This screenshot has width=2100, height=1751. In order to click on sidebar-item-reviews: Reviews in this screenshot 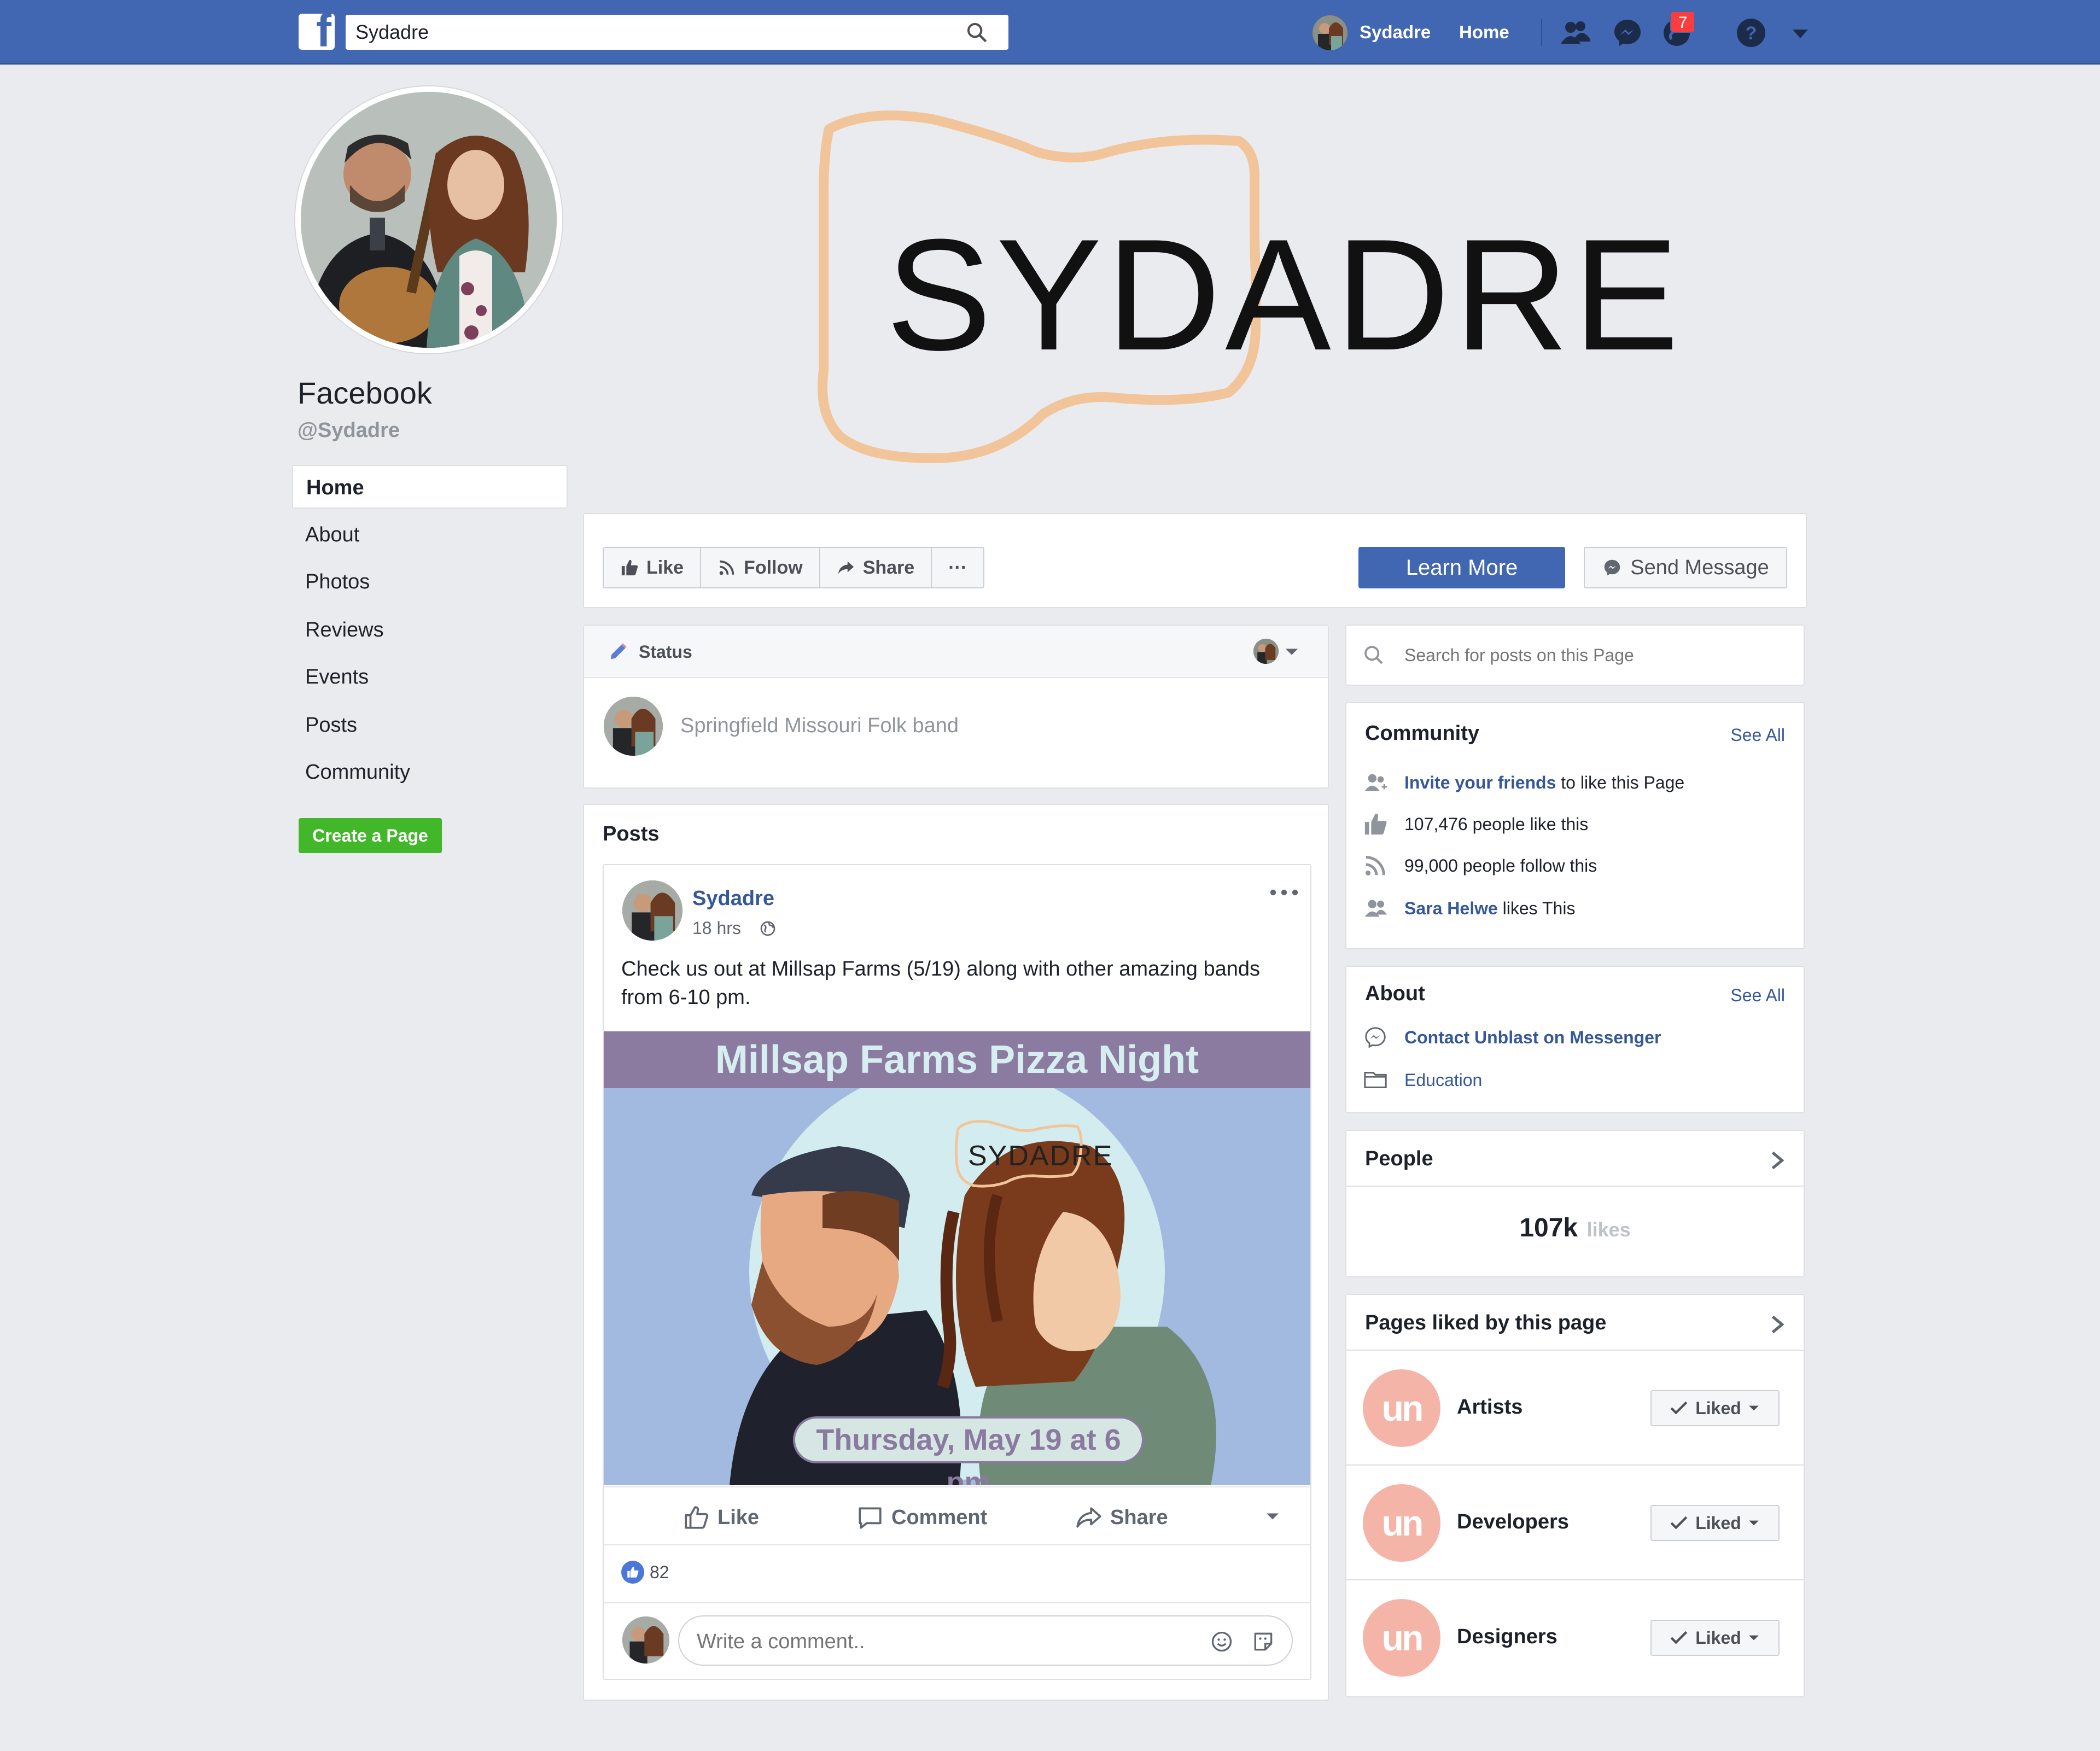, I will do `click(430, 630)`.